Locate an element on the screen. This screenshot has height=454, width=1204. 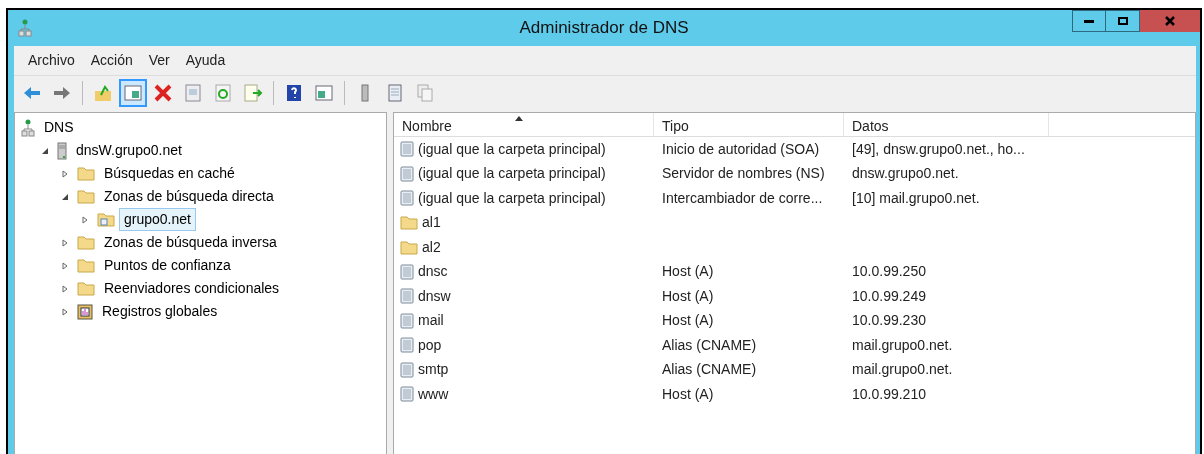
tree-item: Zonas de búsqueda directa is located at coordinates (189, 196).